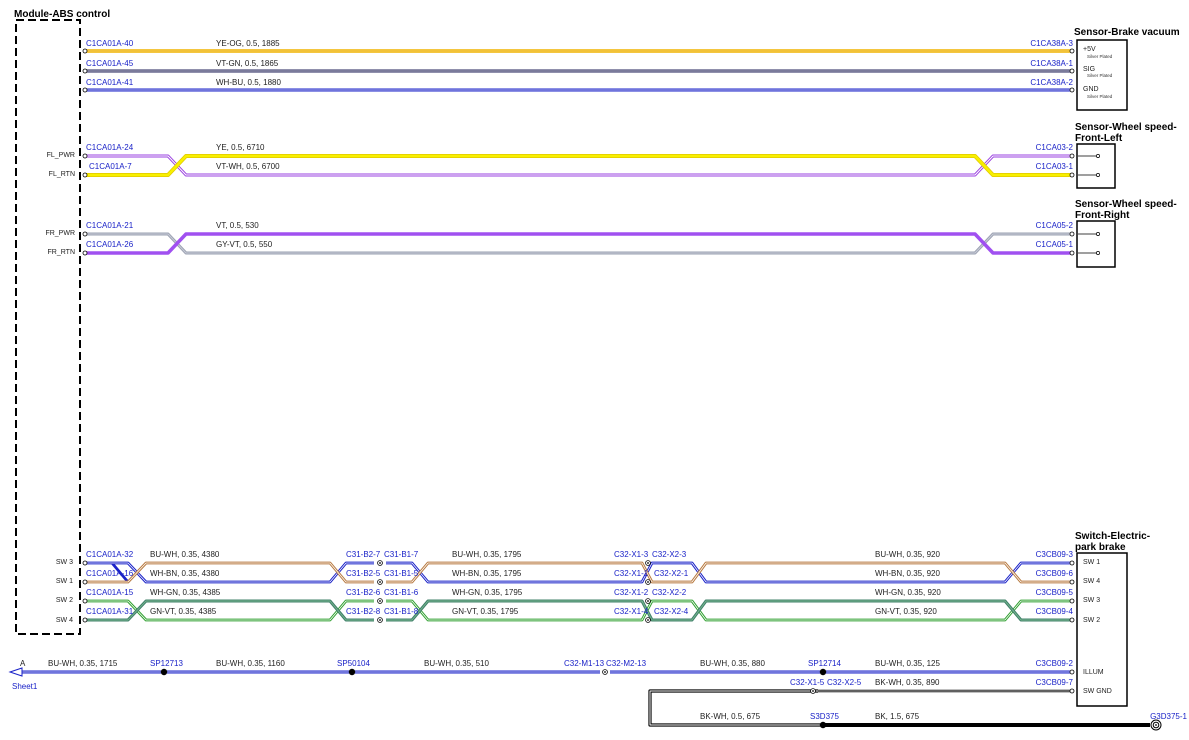 This screenshot has height=740, width=1189. What do you see at coordinates (584, 663) in the screenshot?
I see `illum-conn1: C32-M1-13` at bounding box center [584, 663].